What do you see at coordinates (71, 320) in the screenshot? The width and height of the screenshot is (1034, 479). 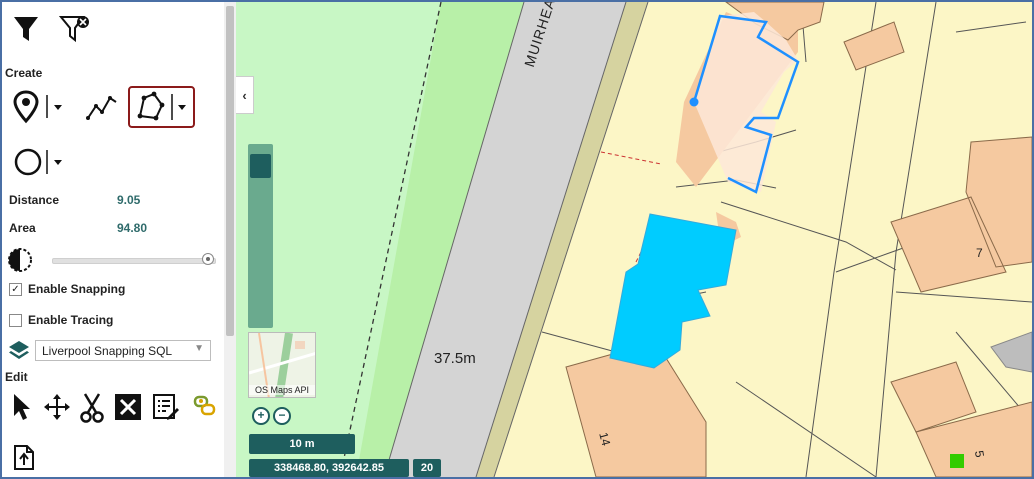 I see `tracing-label: Enable Tracing` at bounding box center [71, 320].